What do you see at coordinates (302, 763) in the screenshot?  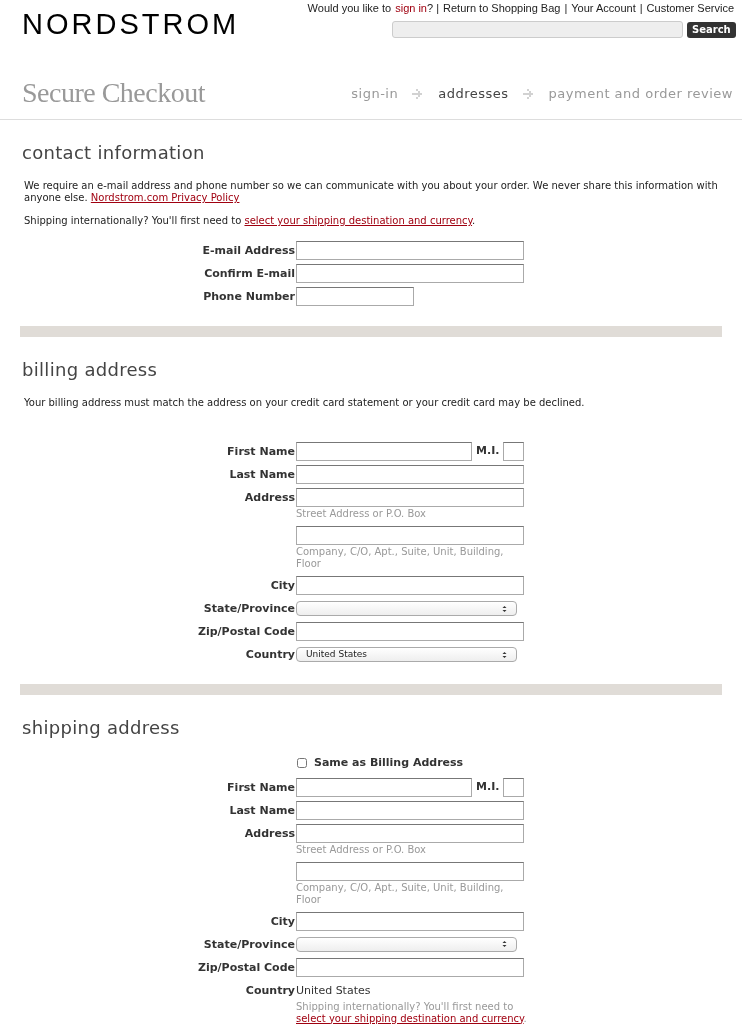 I see `checkbox` at bounding box center [302, 763].